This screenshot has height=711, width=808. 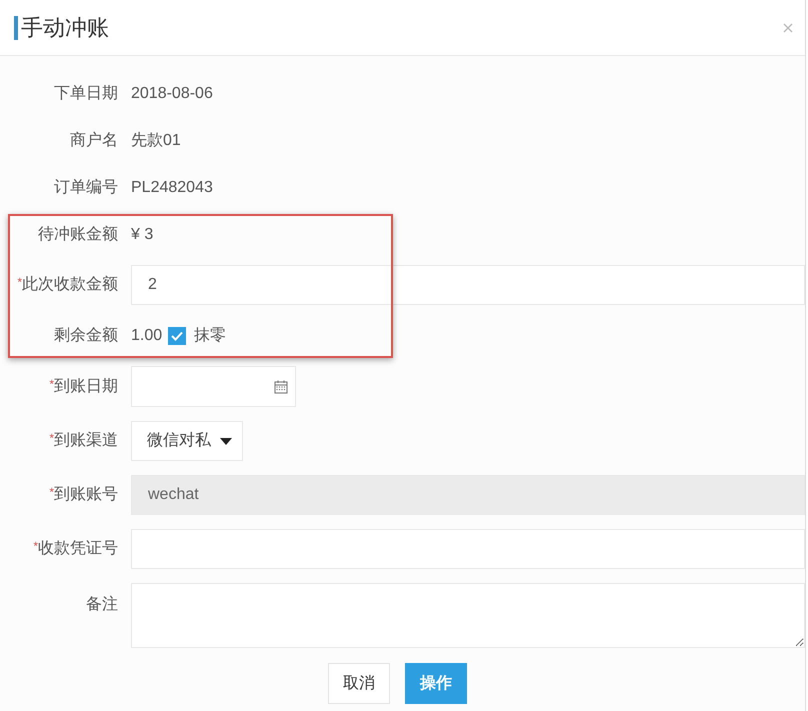 What do you see at coordinates (78, 549) in the screenshot?
I see `field-label: 收款凭证号` at bounding box center [78, 549].